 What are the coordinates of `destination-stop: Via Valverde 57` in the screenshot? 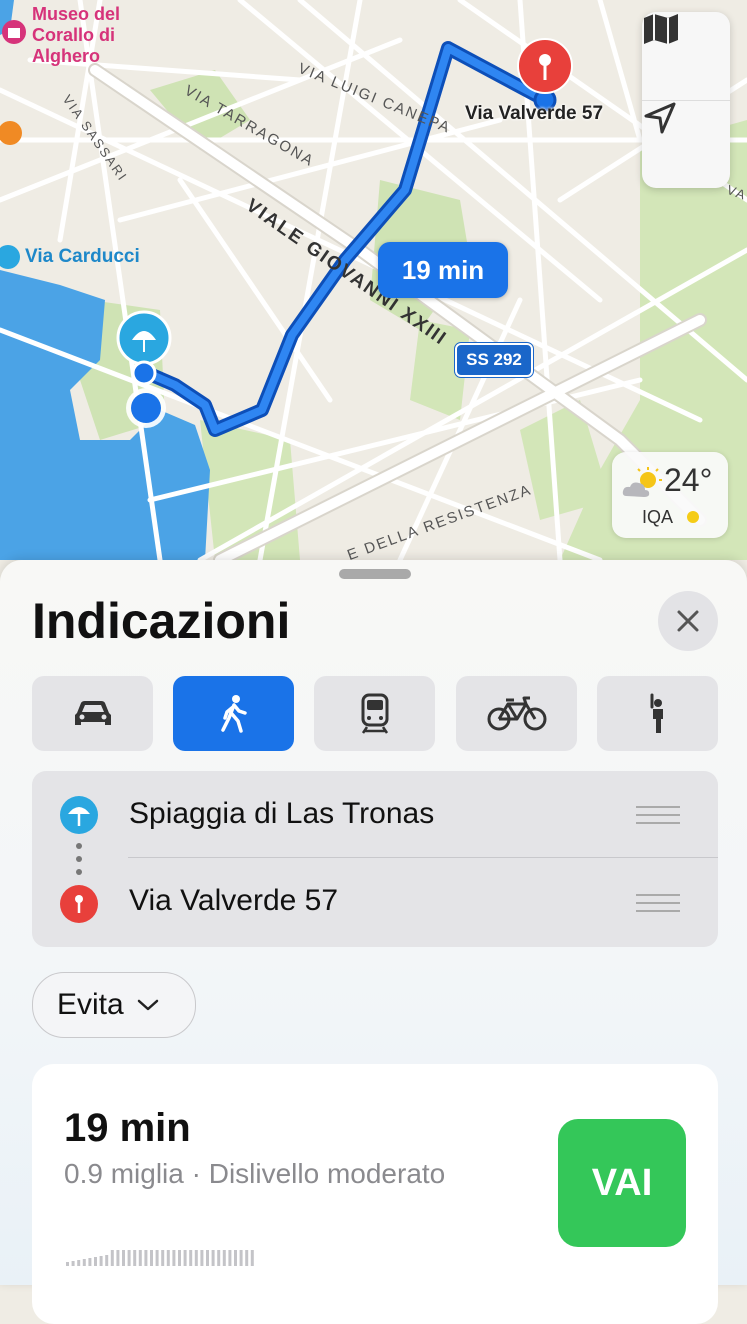 It's located at (233, 901).